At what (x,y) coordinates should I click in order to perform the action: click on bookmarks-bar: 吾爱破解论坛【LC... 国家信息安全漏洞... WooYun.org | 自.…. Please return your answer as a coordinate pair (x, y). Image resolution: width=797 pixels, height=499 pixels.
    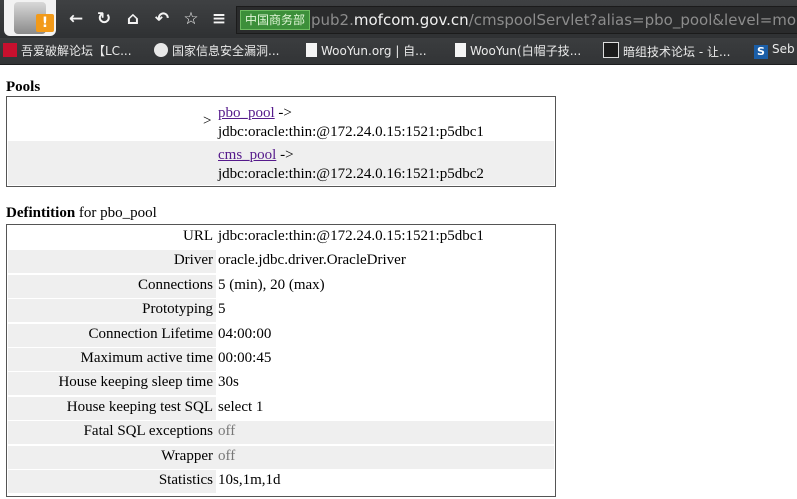
    Looking at the image, I should click on (398, 51).